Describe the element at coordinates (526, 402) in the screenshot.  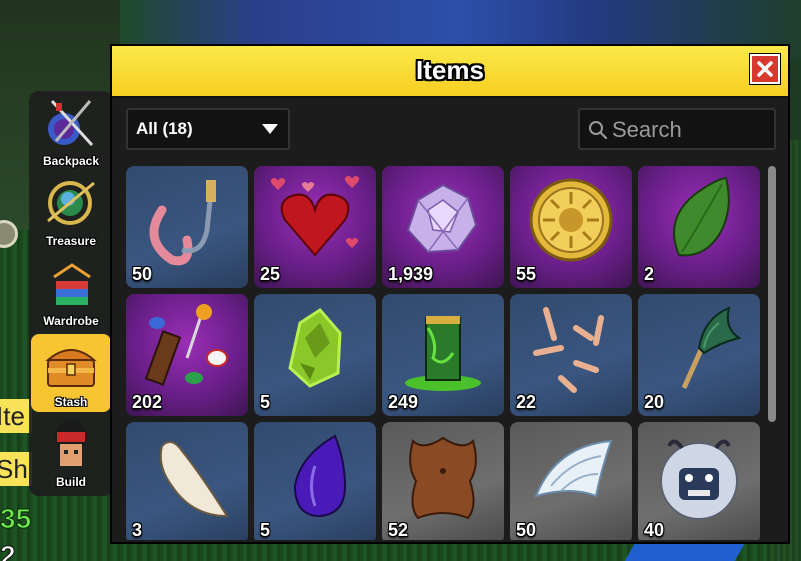
I see `item-quantity: 22` at that location.